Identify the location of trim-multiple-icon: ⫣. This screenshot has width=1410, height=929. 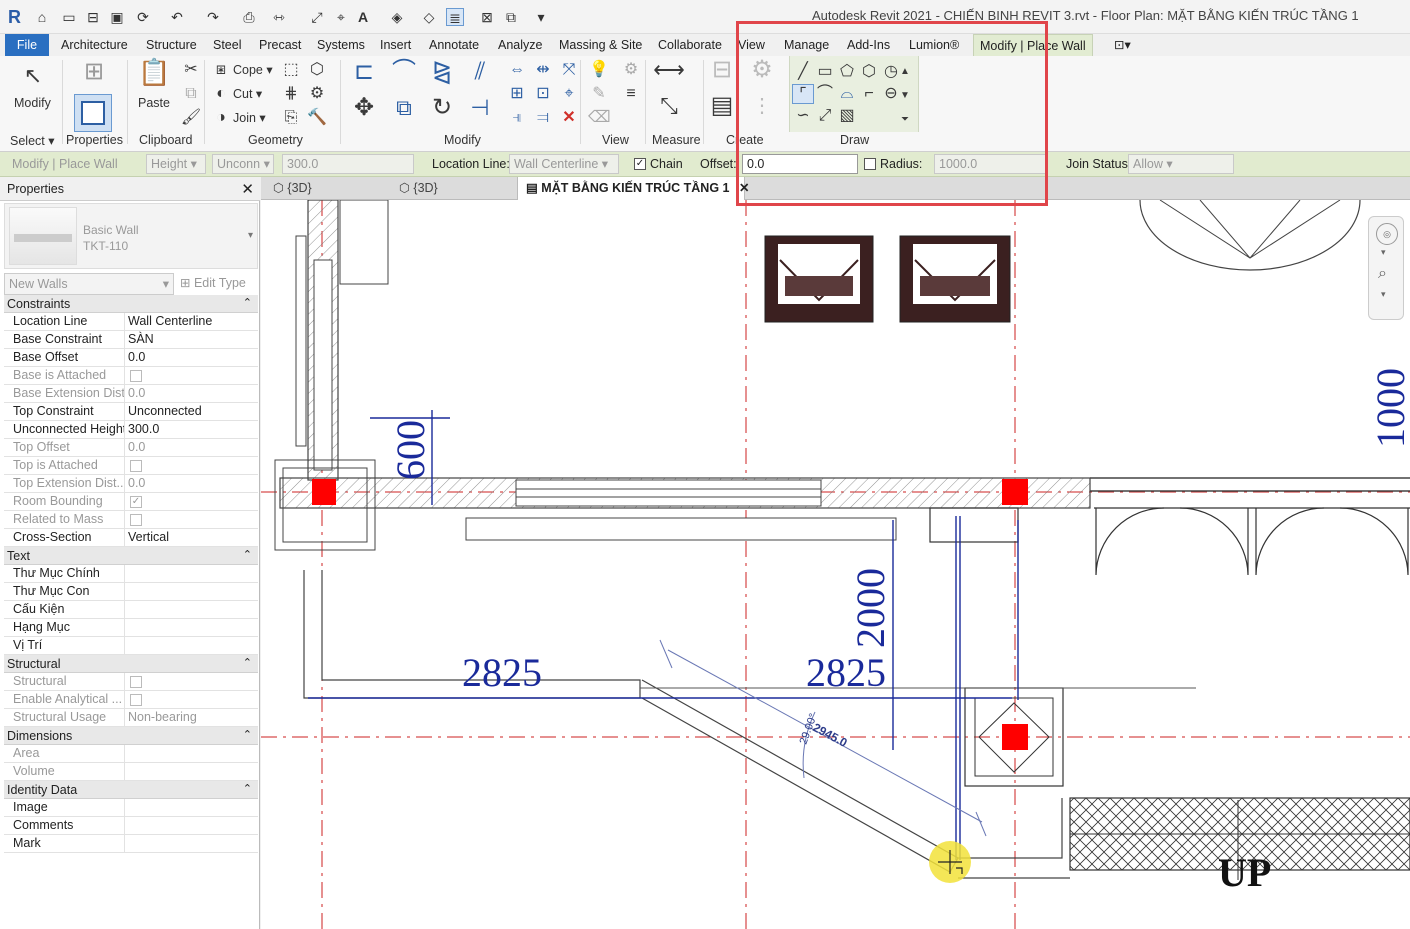
(517, 118).